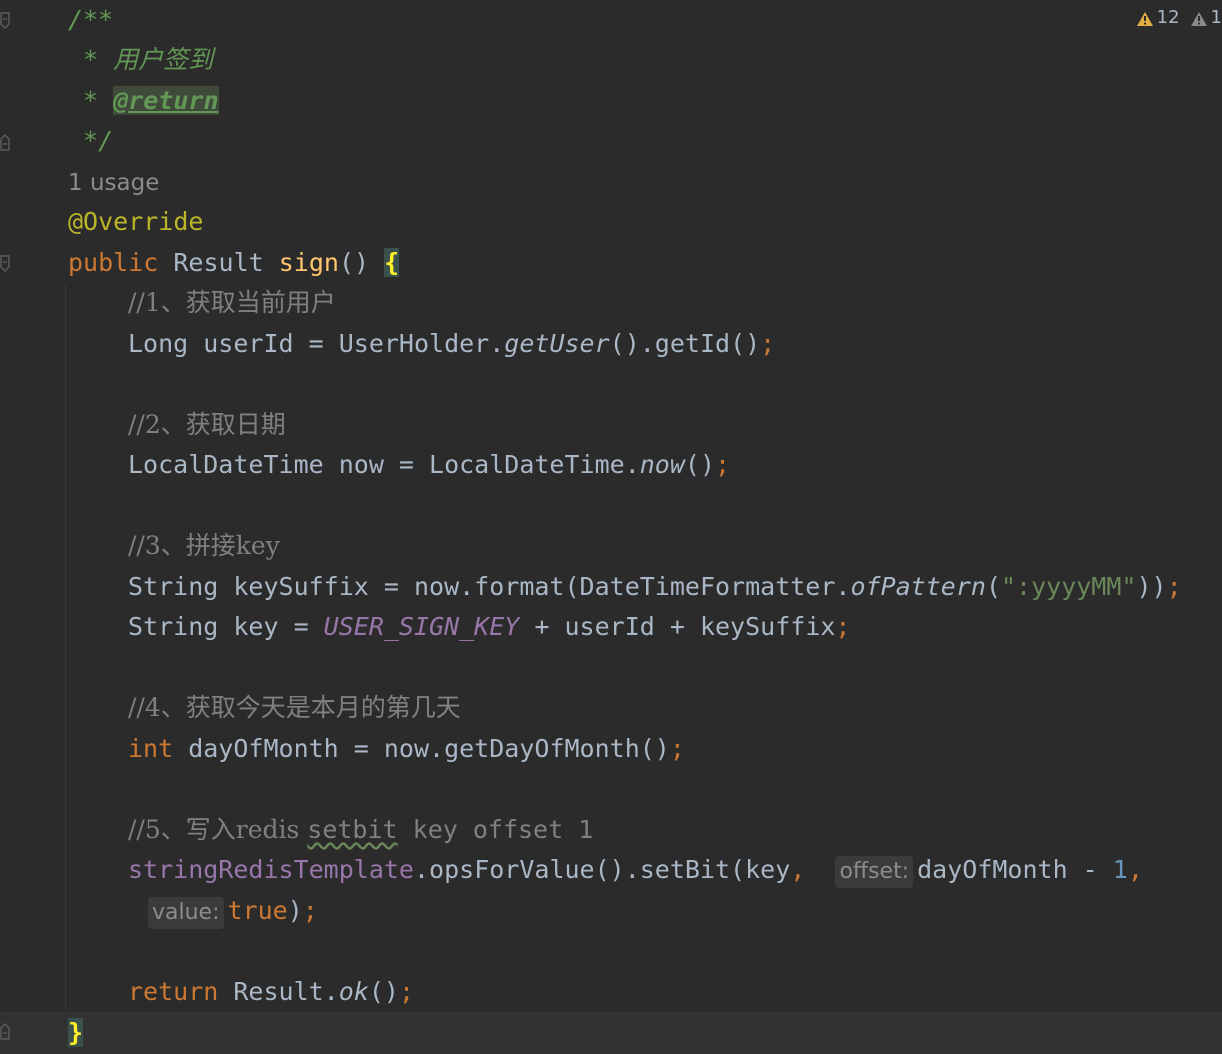 The height and width of the screenshot is (1054, 1222). Describe the element at coordinates (421, 626) in the screenshot. I see `constant-user-sign-key: USER_SIGN_KEY` at that location.